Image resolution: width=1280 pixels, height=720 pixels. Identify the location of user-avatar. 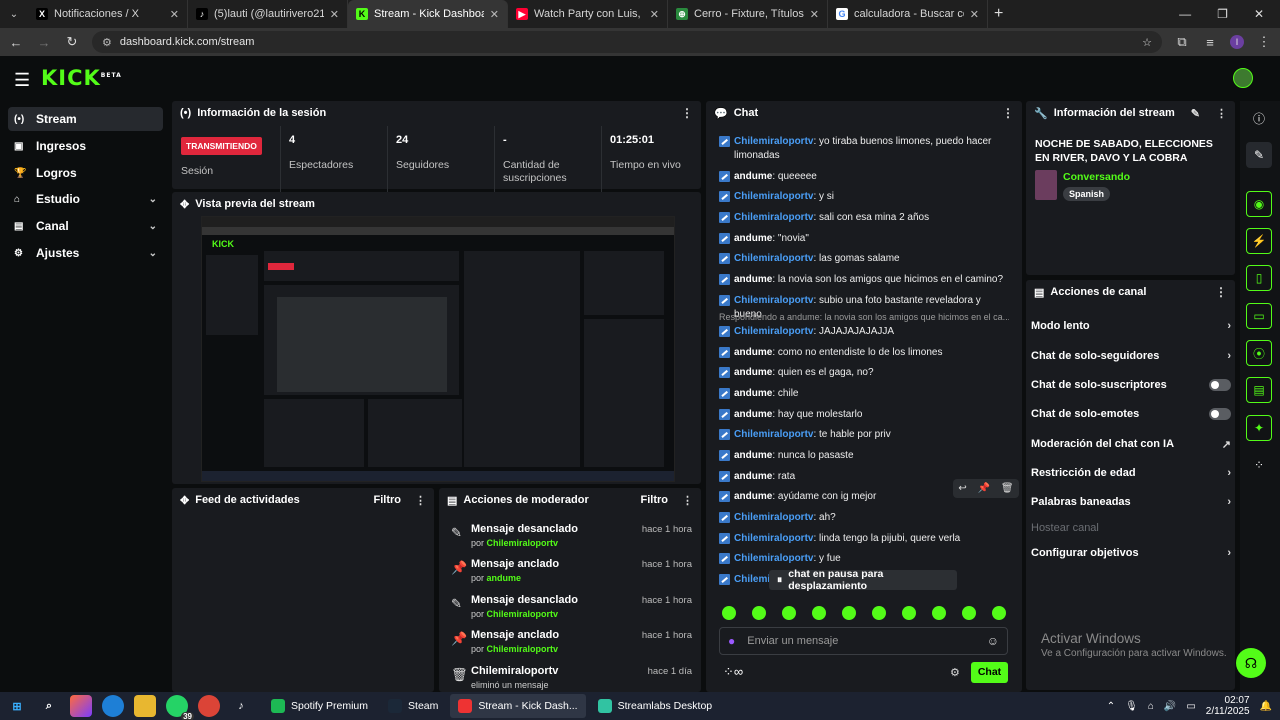
(1243, 78).